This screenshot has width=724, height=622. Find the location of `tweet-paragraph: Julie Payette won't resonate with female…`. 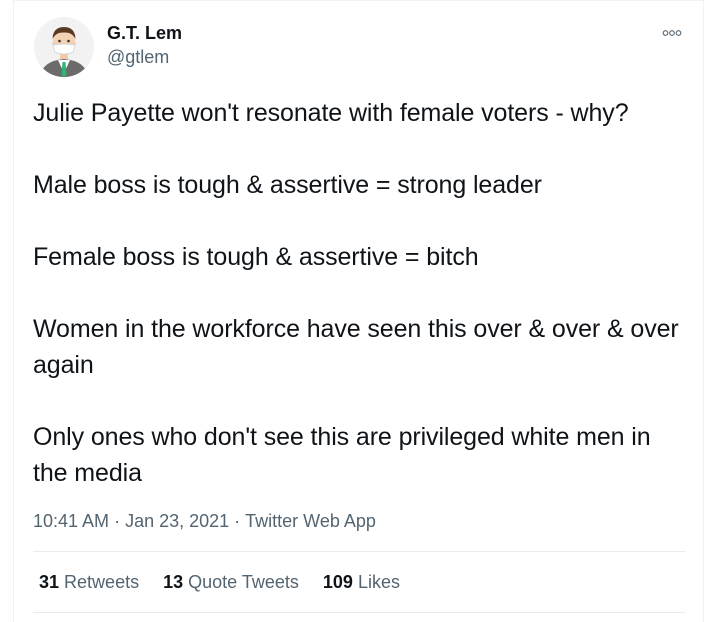

tweet-paragraph: Julie Payette won't resonate with female… is located at coordinates (331, 113).